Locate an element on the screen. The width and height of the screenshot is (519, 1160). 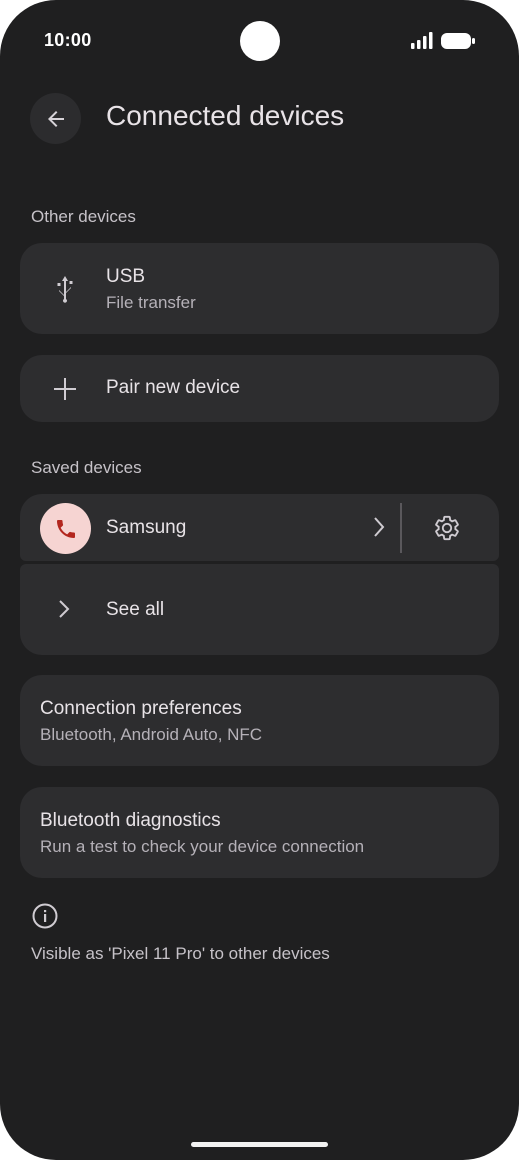
other-devices-label: Other devices is located at coordinates (83, 216).